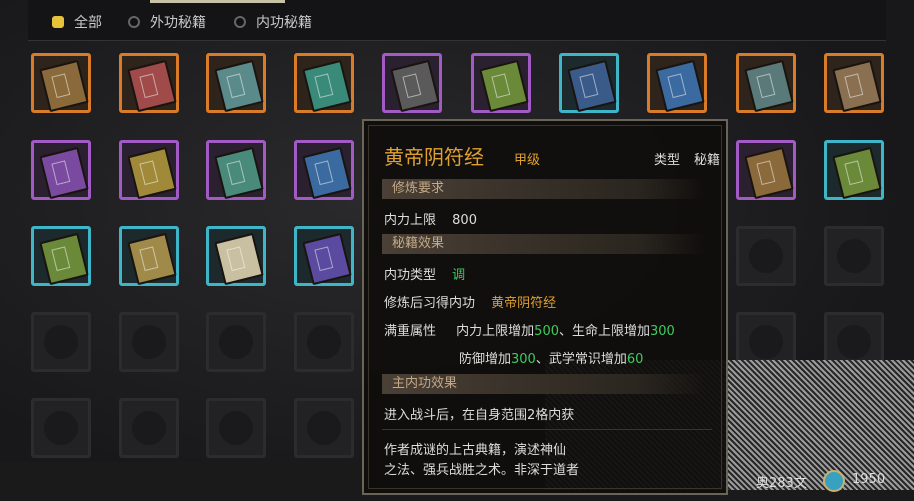  Describe the element at coordinates (430, 303) in the screenshot. I see `learn-label: 修炼后习得内功` at that location.